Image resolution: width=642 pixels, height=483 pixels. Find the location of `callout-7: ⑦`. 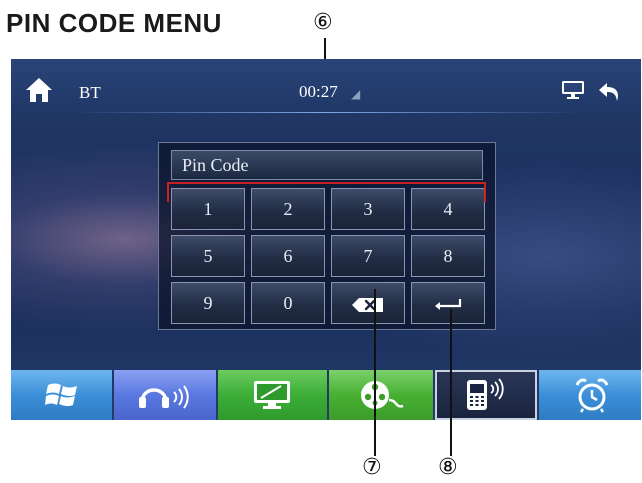

callout-7: ⑦ is located at coordinates (372, 467).